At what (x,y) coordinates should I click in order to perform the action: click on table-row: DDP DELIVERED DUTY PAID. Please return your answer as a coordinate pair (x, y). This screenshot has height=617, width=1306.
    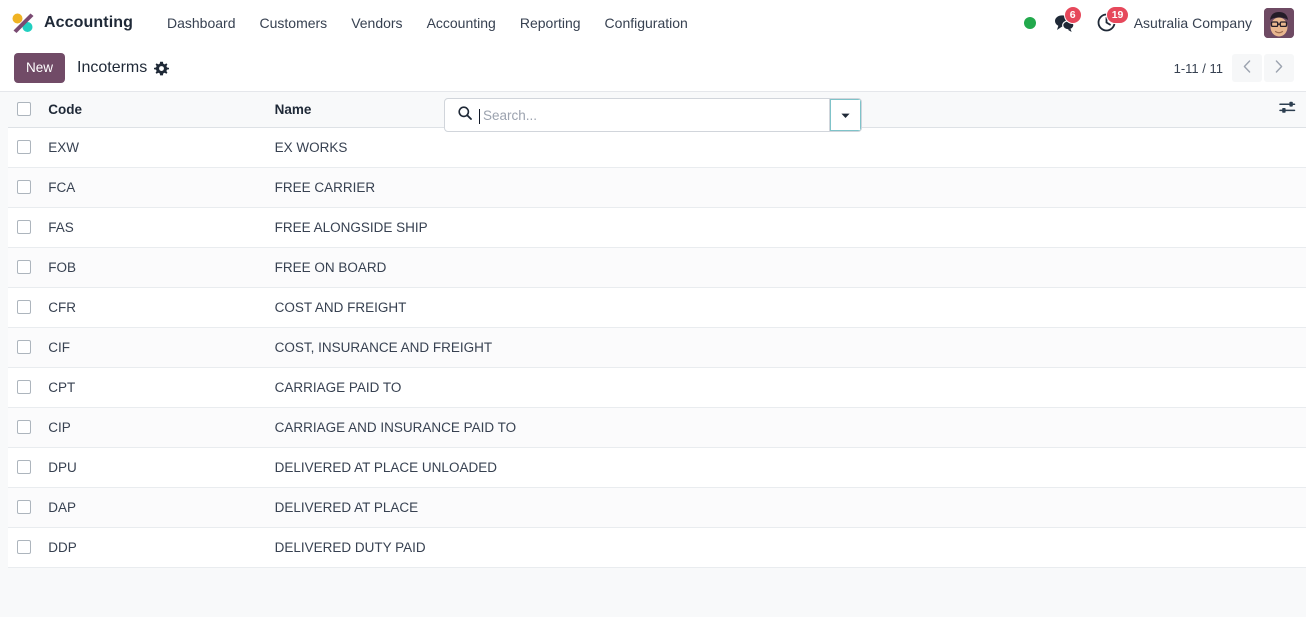
    Looking at the image, I should click on (657, 547).